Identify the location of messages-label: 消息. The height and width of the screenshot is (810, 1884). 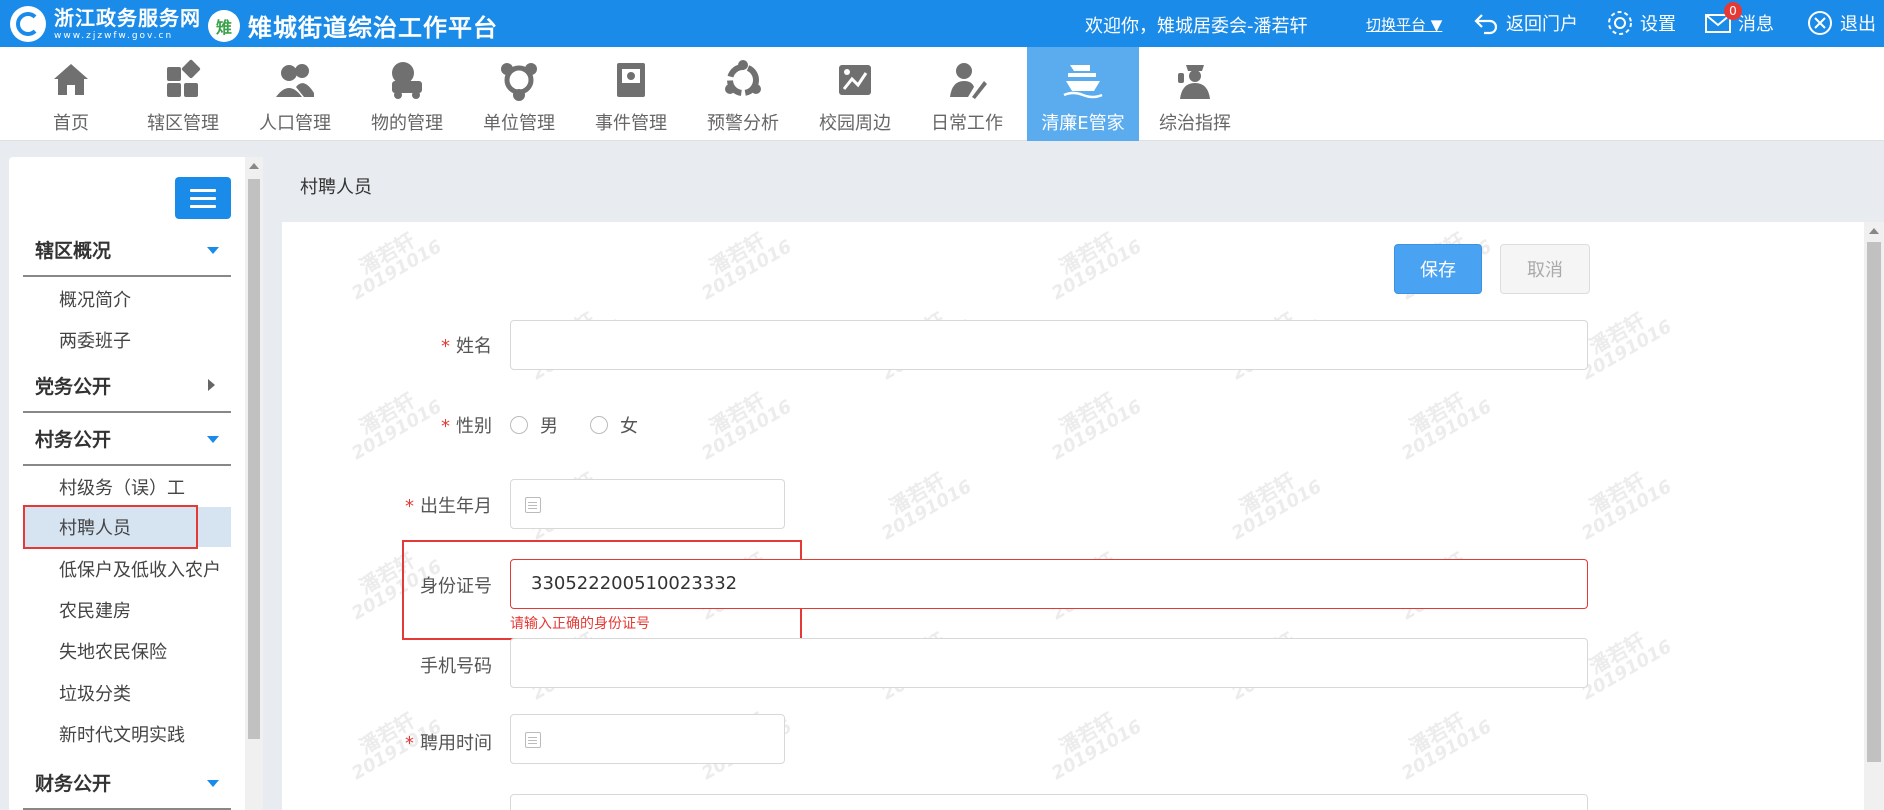
(1756, 24).